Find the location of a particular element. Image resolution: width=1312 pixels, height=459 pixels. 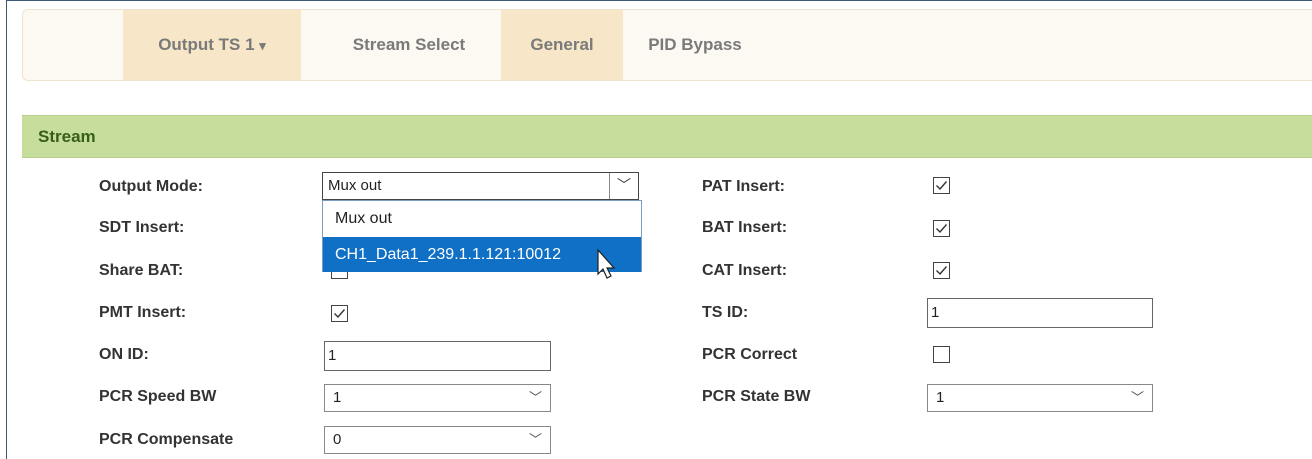

pcr-speed-bw-value: 1 is located at coordinates (337, 397).